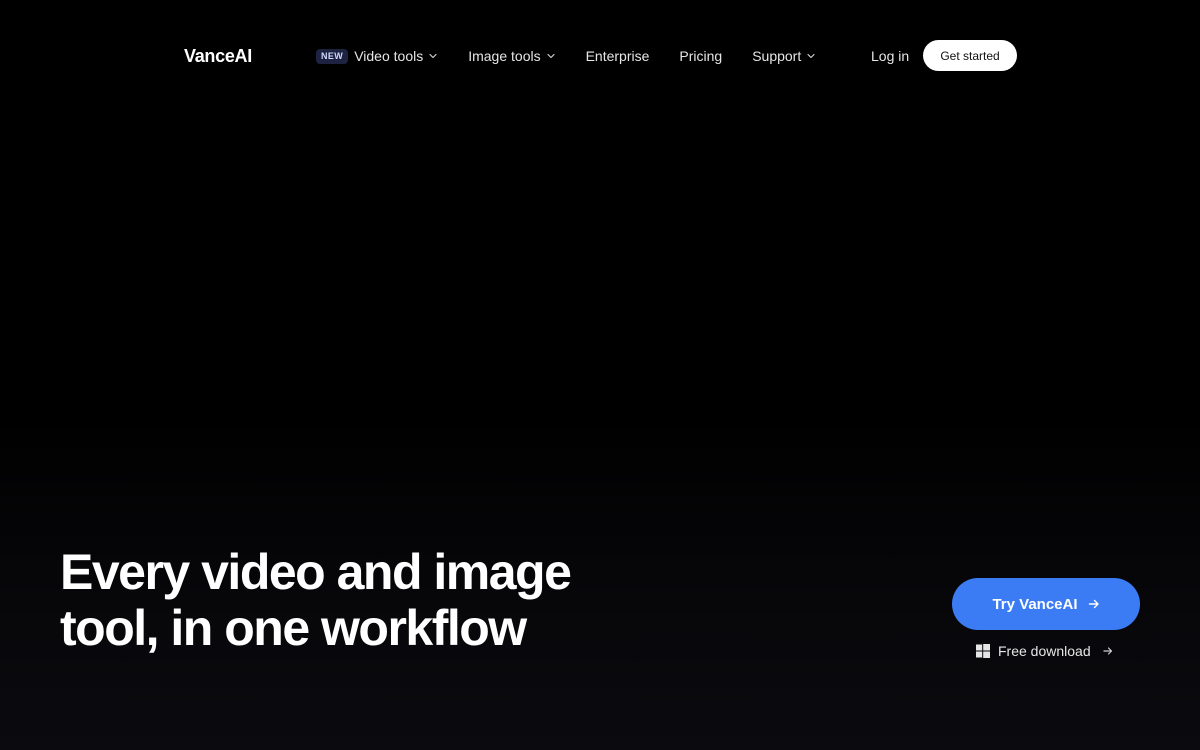 Image resolution: width=1200 pixels, height=750 pixels. I want to click on nav-item-video-tools: NEW Video tools, so click(377, 56).